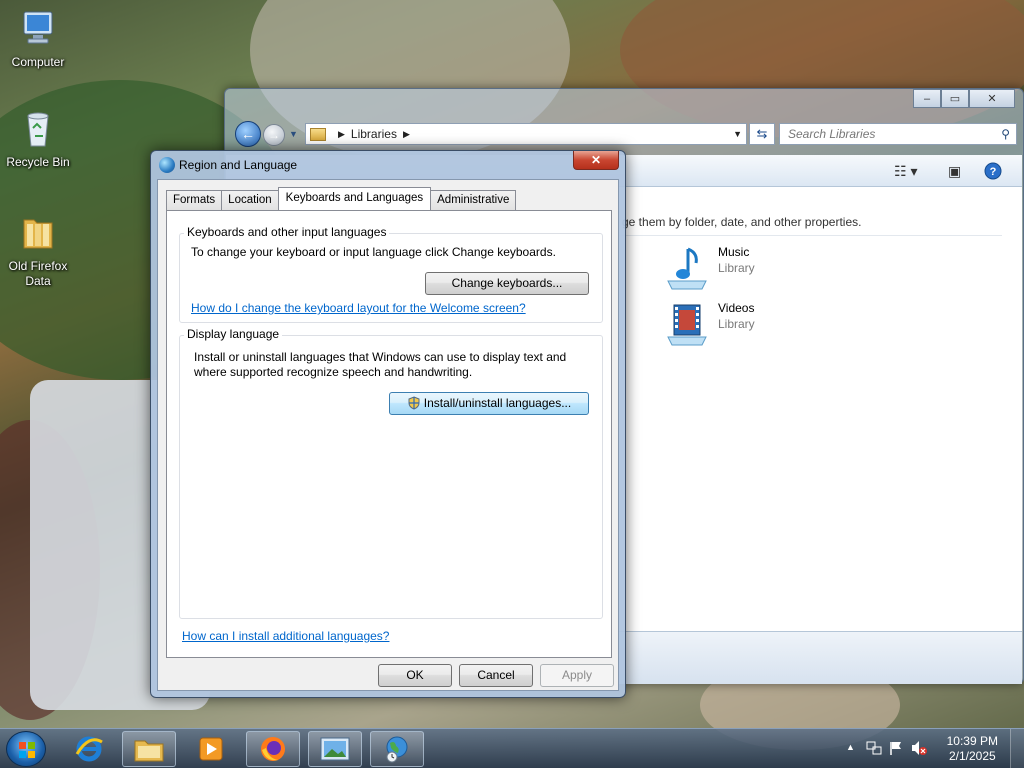 The height and width of the screenshot is (768, 1024). I want to click on tab-administrative: Administrative, so click(473, 200).